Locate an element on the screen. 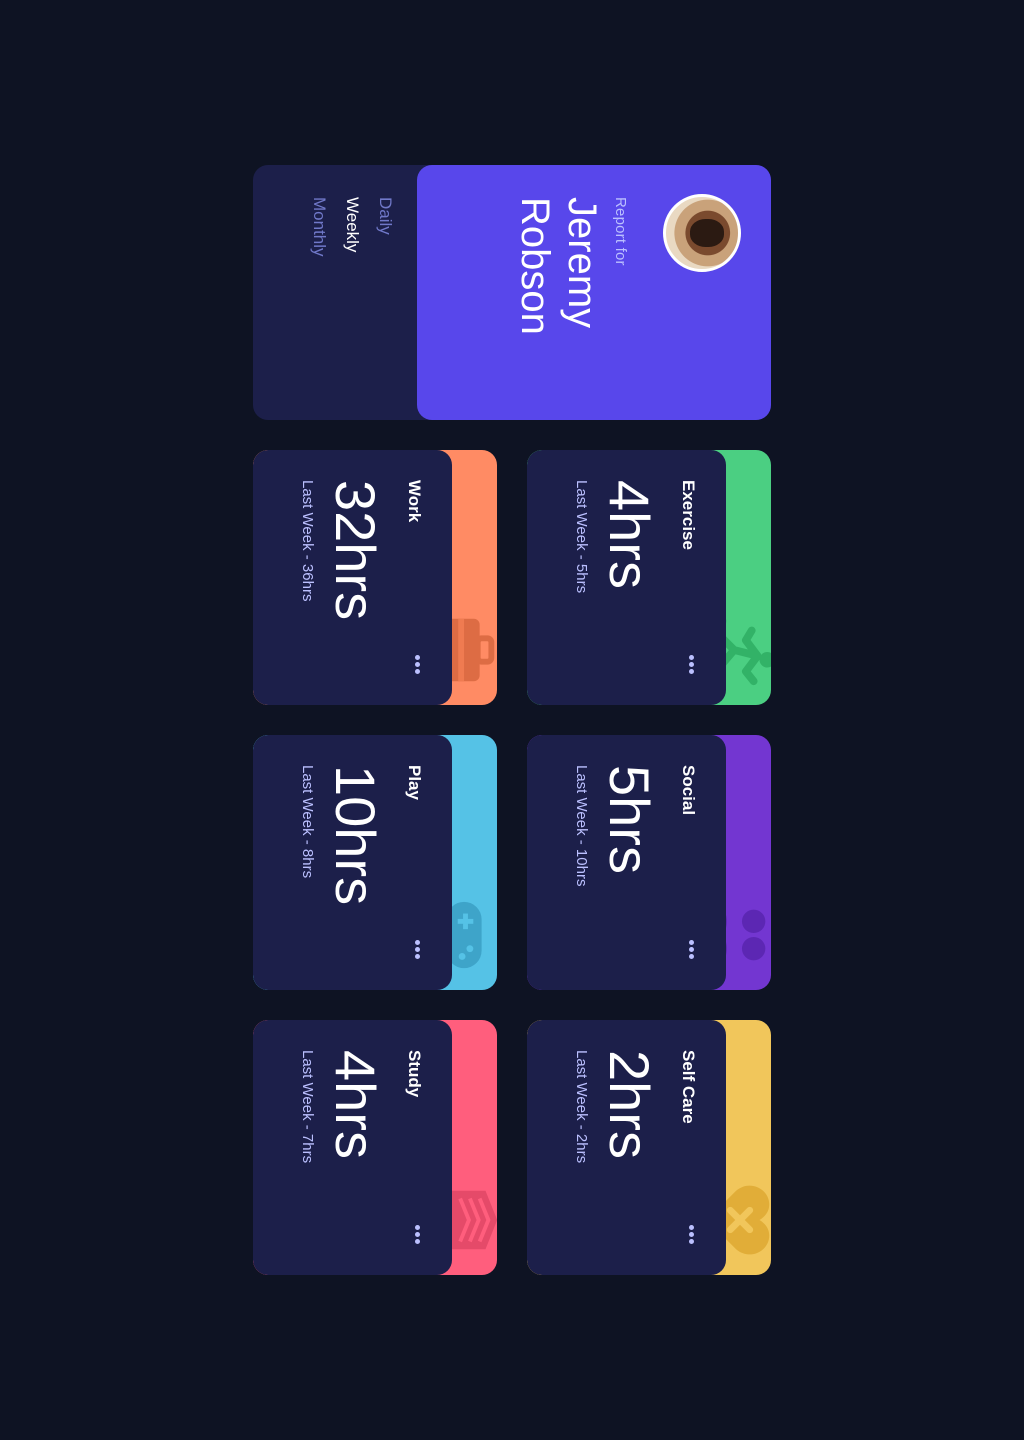  card-body: Work 32hrs Last Week - 36hrs is located at coordinates (352, 577).